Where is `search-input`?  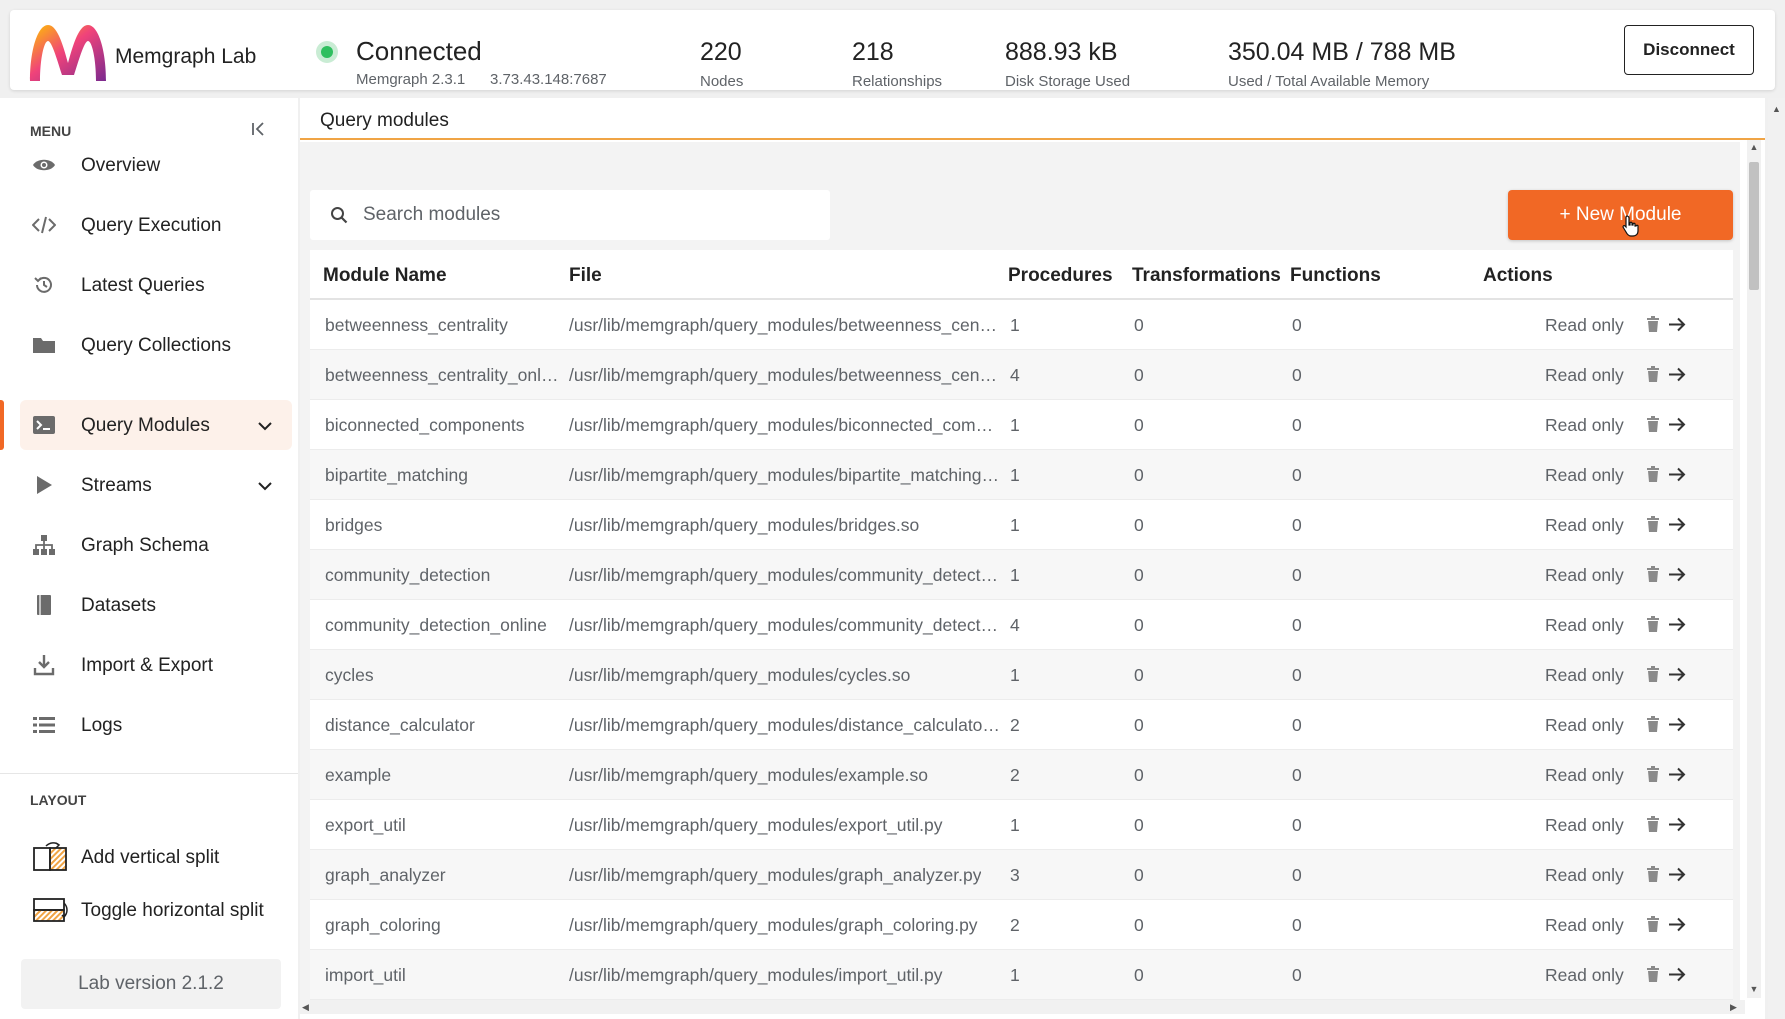
search-input is located at coordinates (588, 215).